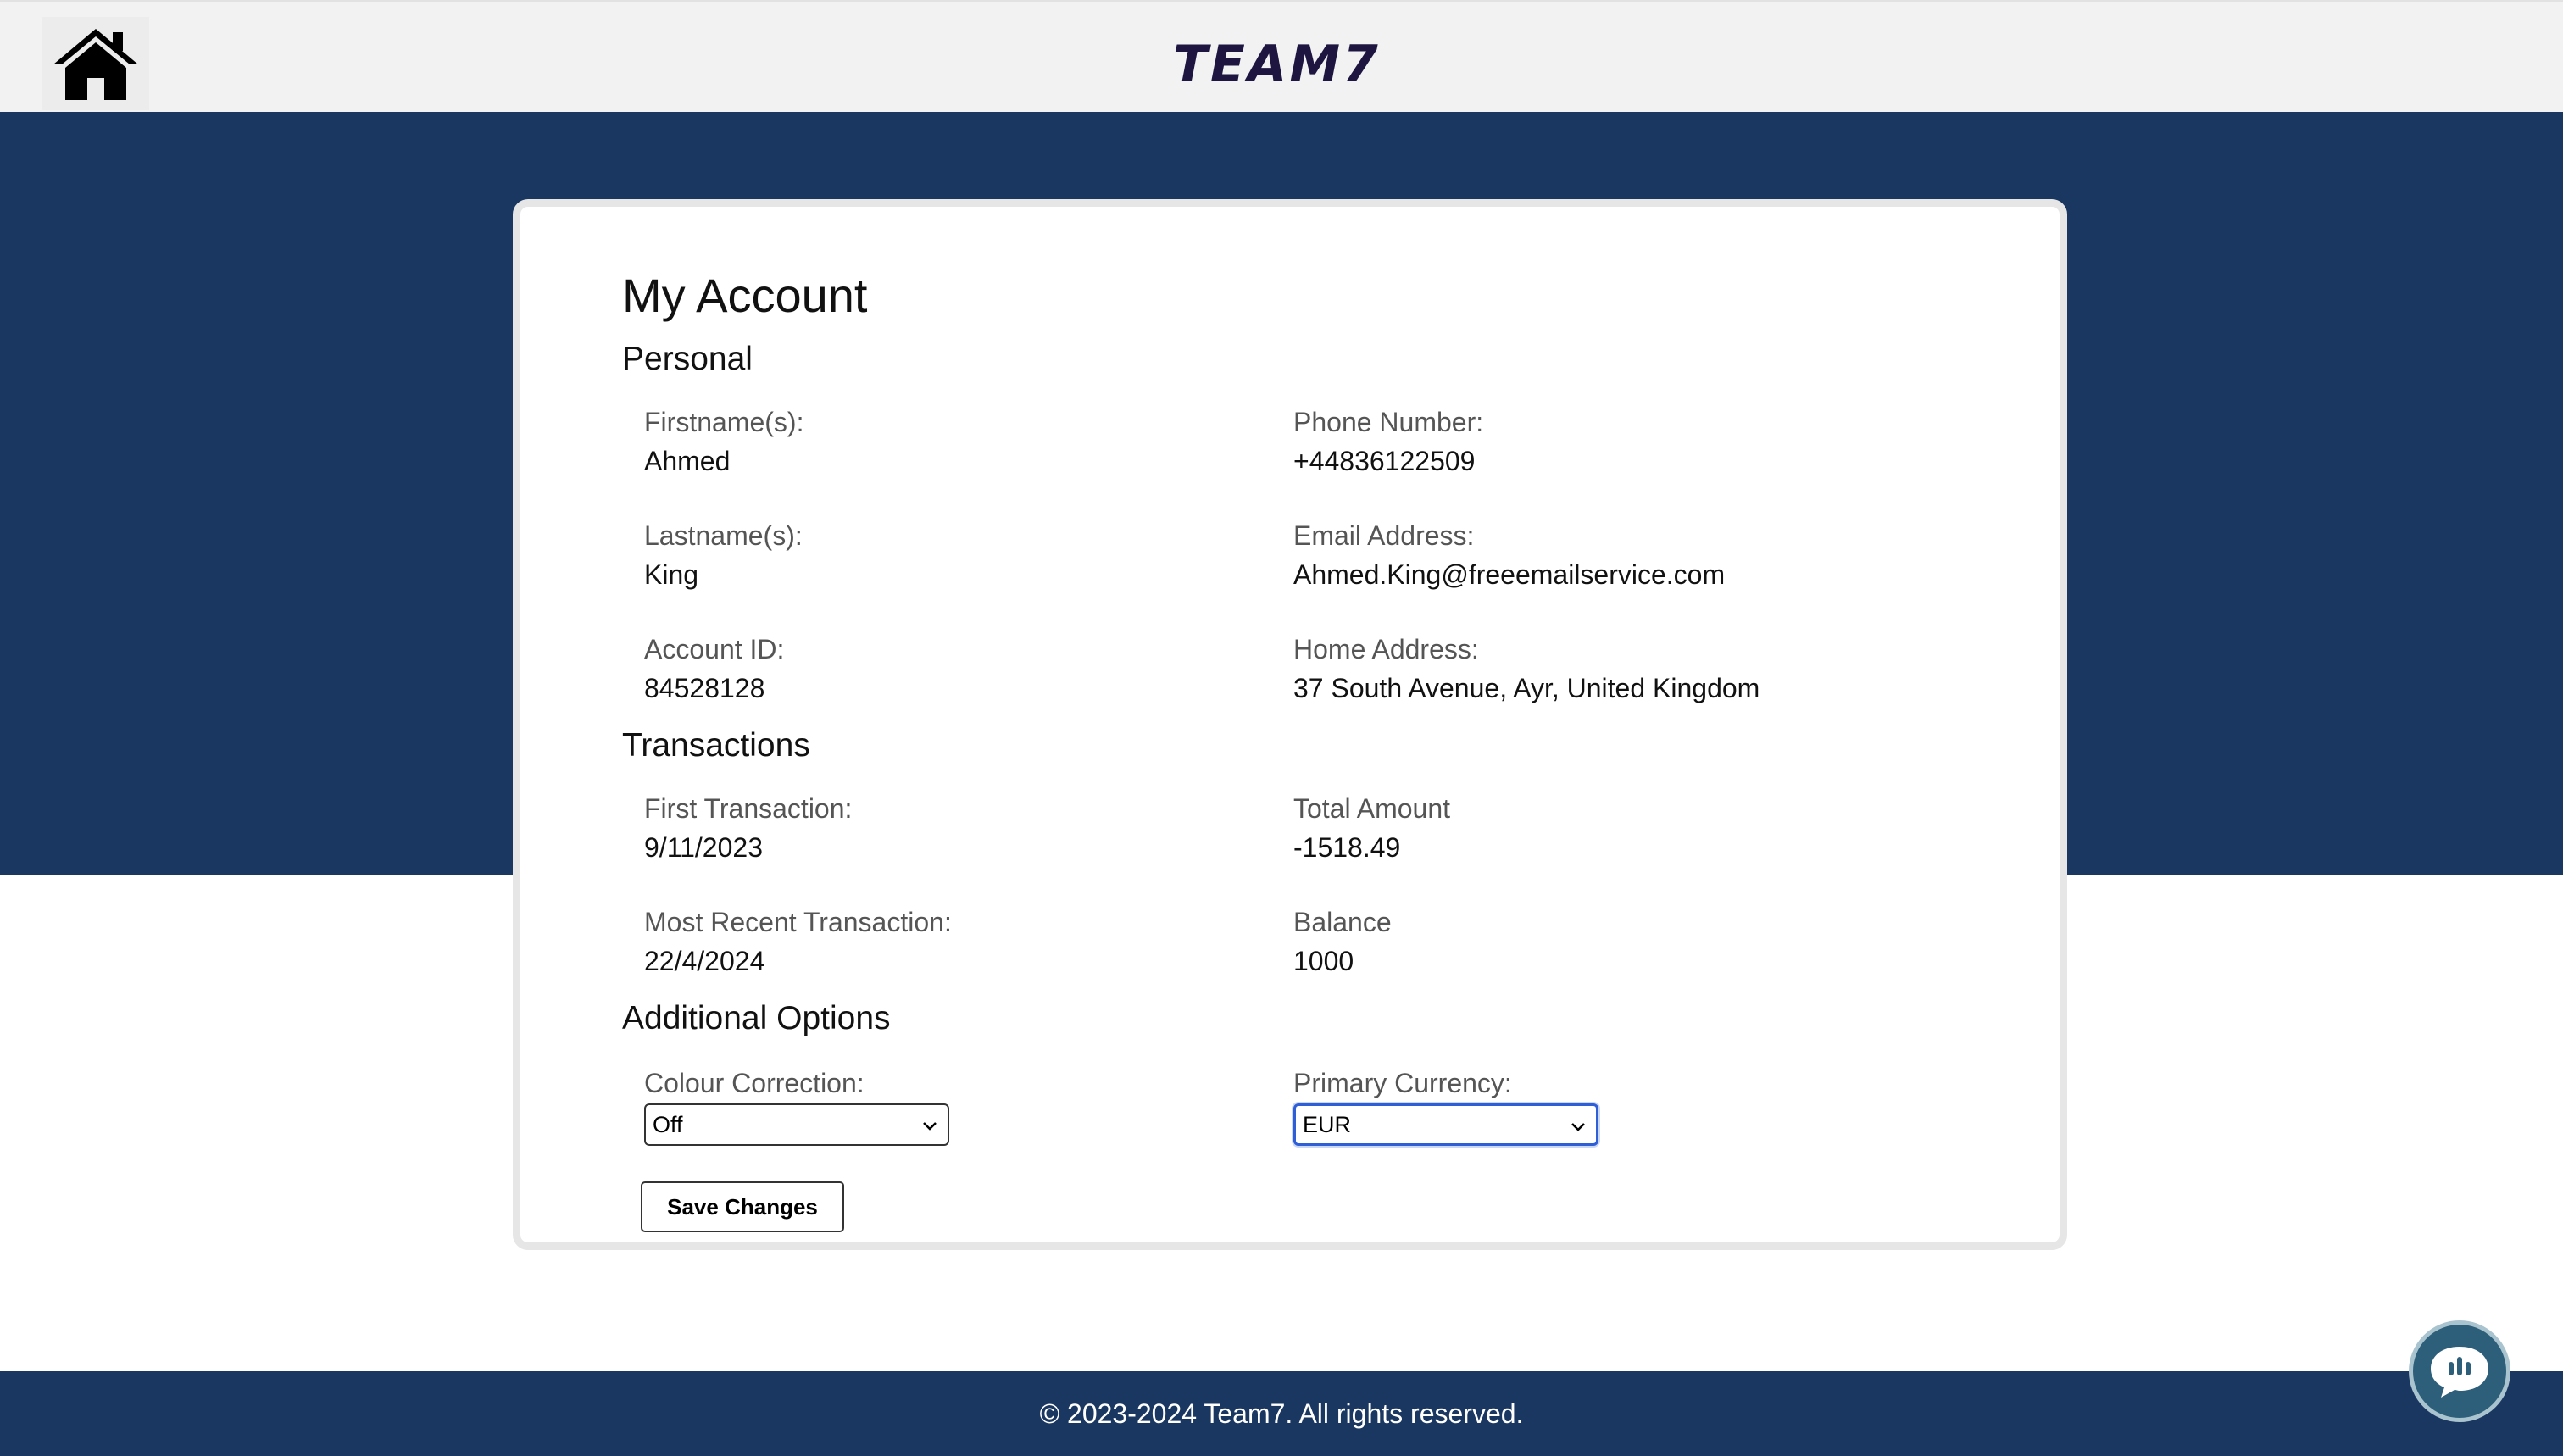 Image resolution: width=2563 pixels, height=1456 pixels. What do you see at coordinates (704, 688) in the screenshot?
I see `account-id-value: 84528128` at bounding box center [704, 688].